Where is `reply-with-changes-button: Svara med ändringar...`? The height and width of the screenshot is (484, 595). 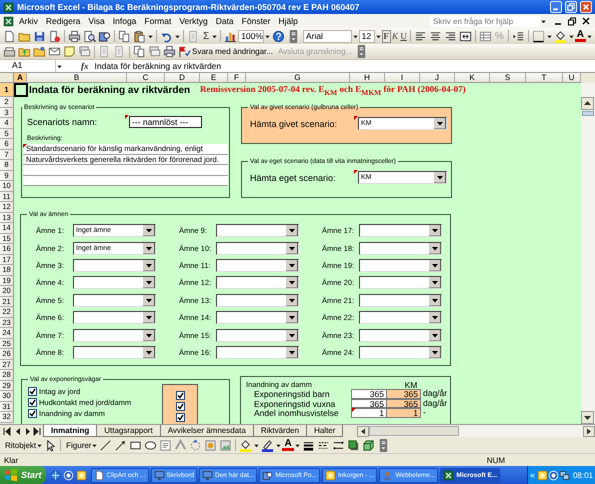 reply-with-changes-button: Svara med ändringar... is located at coordinates (226, 51).